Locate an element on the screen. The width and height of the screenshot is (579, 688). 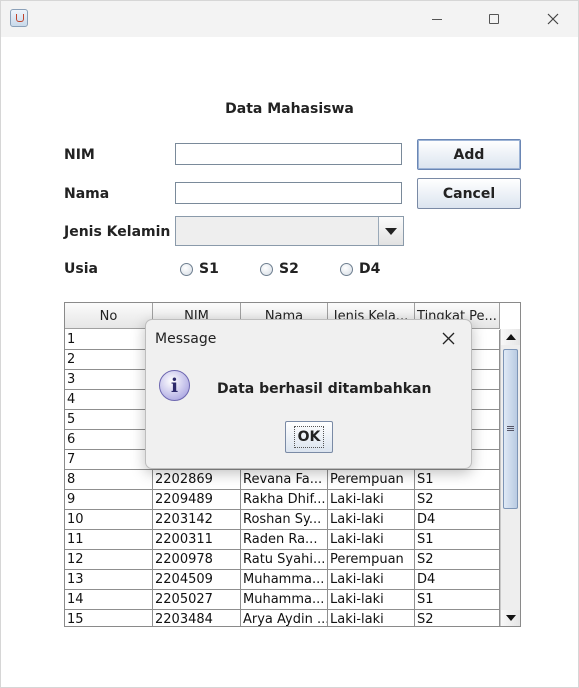
minimize-icon is located at coordinates (437, 19).